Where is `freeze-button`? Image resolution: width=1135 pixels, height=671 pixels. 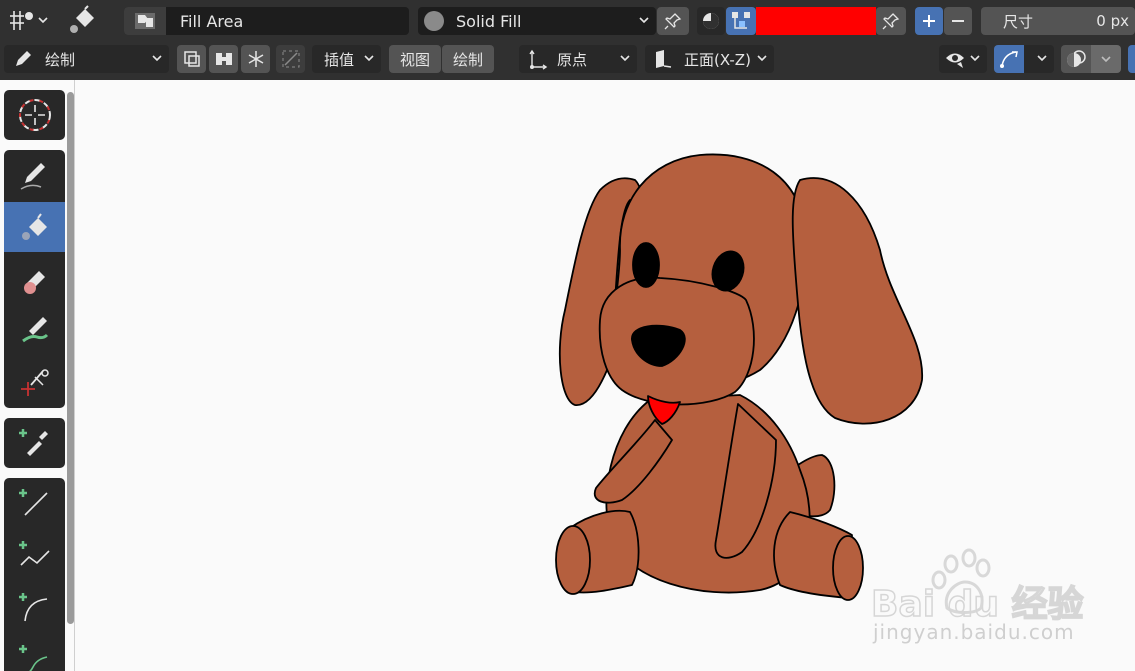
freeze-button is located at coordinates (255, 59).